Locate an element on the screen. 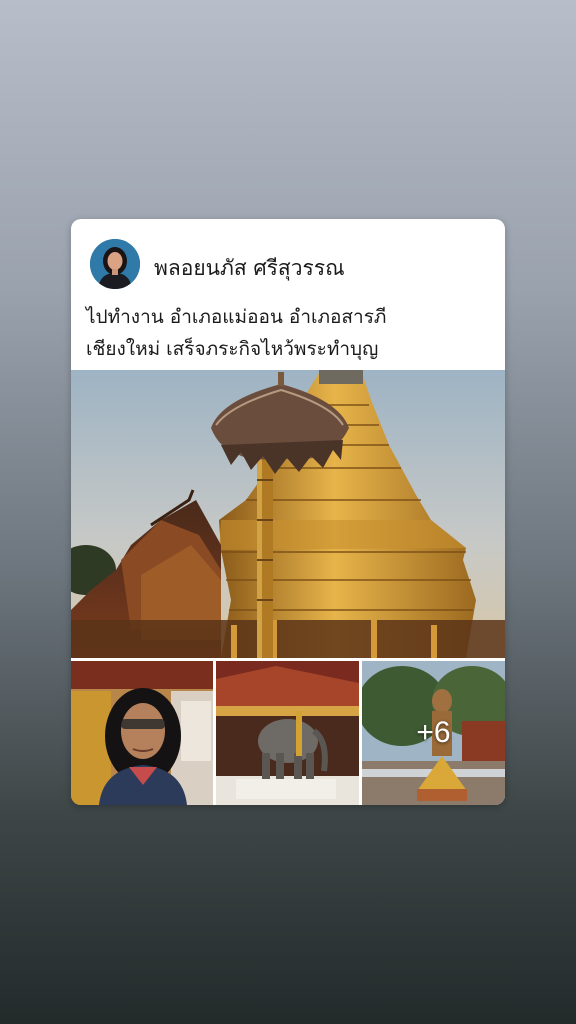  photo-thumbnails: +6 is located at coordinates (288, 733).